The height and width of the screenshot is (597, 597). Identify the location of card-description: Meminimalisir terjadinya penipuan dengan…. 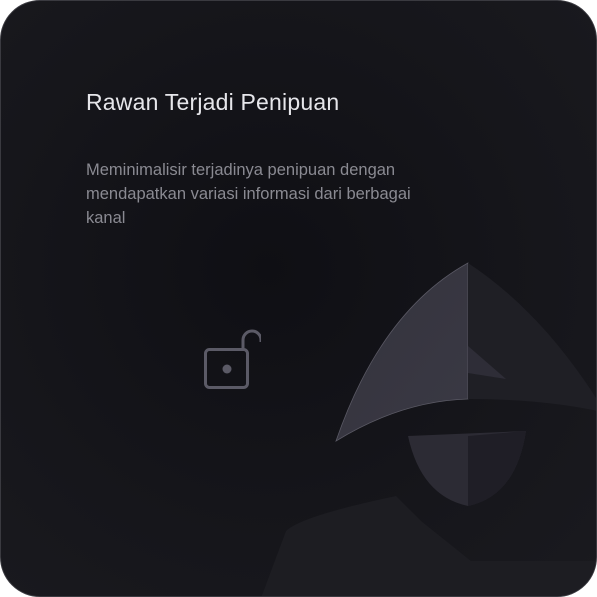
(248, 194).